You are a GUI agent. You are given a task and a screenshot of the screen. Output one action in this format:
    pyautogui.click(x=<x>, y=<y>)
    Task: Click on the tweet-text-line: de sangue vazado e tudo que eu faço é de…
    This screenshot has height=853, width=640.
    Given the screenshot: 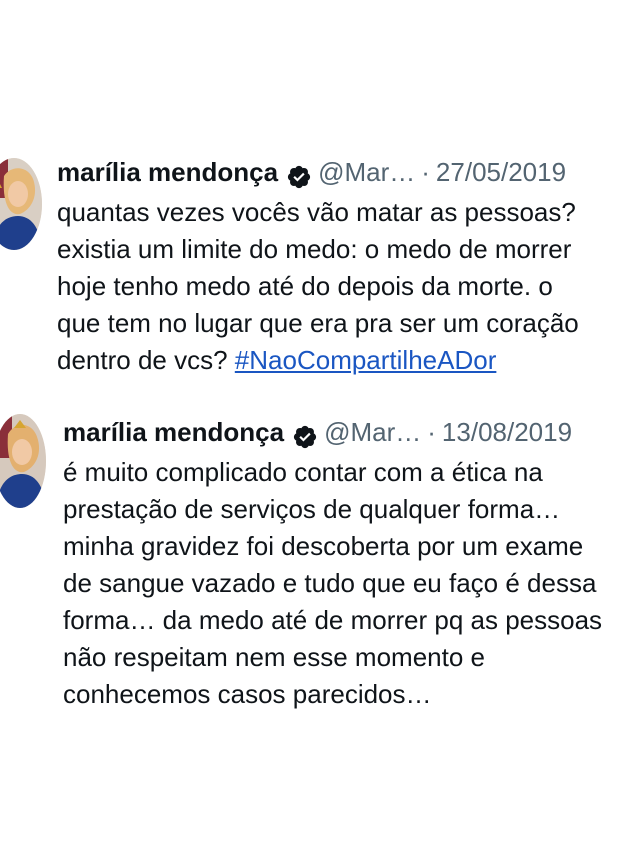 What is the action you would take?
    pyautogui.click(x=330, y=583)
    